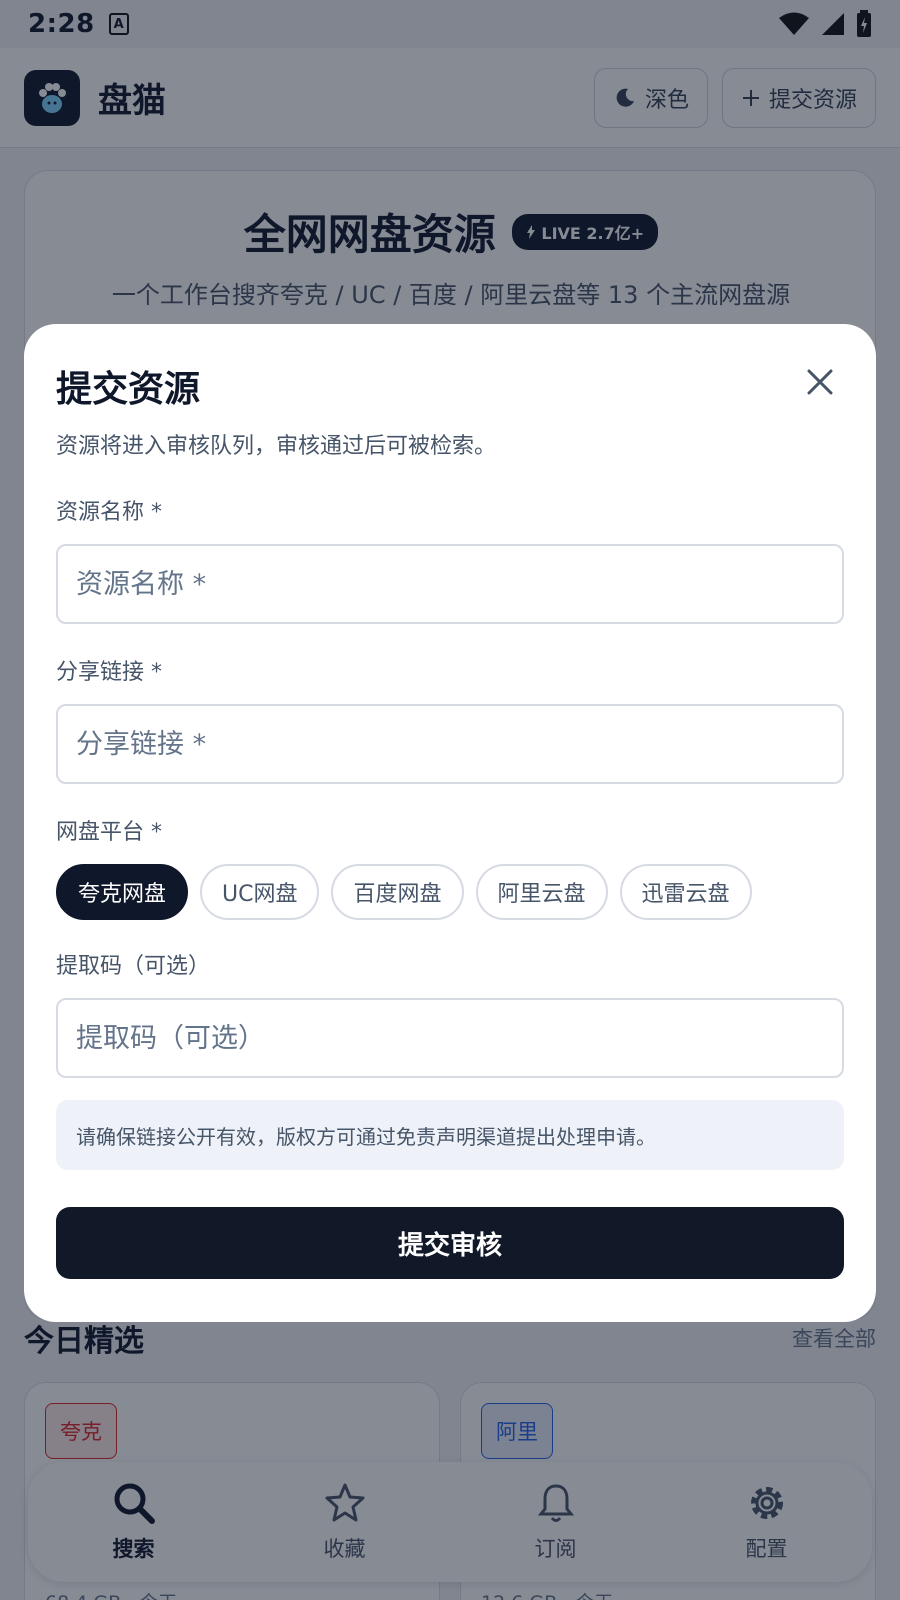 This screenshot has height=1600, width=900. I want to click on extract-code-label: 提取码（可选）, so click(133, 966).